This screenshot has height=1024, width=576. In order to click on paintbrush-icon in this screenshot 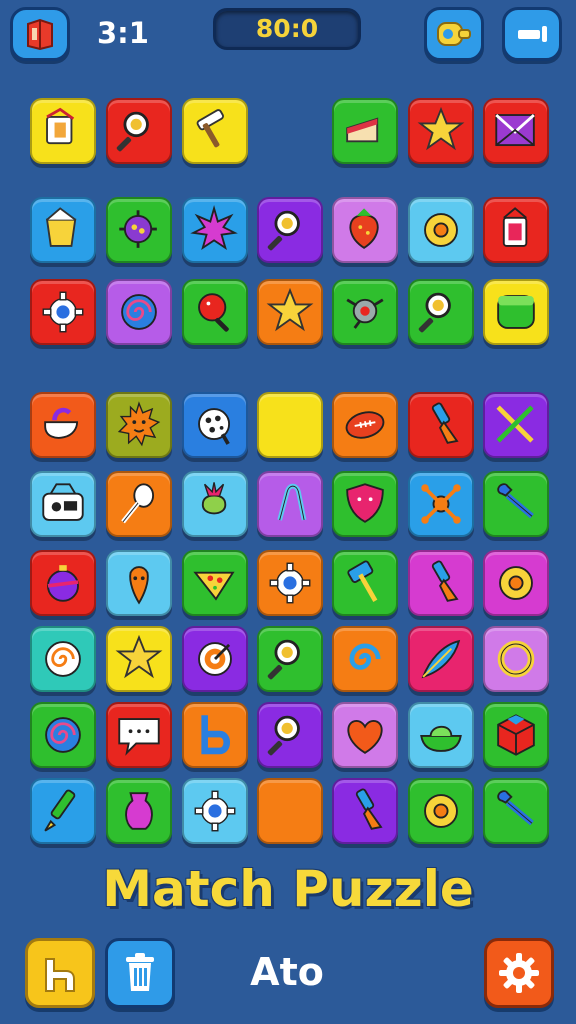, I will do `click(445, 423)`.